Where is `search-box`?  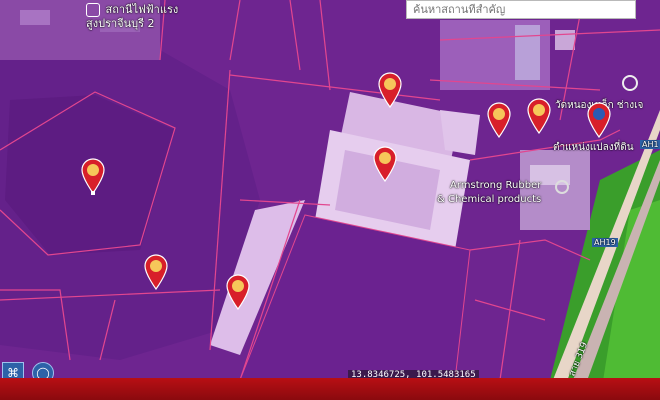 search-box is located at coordinates (521, 9).